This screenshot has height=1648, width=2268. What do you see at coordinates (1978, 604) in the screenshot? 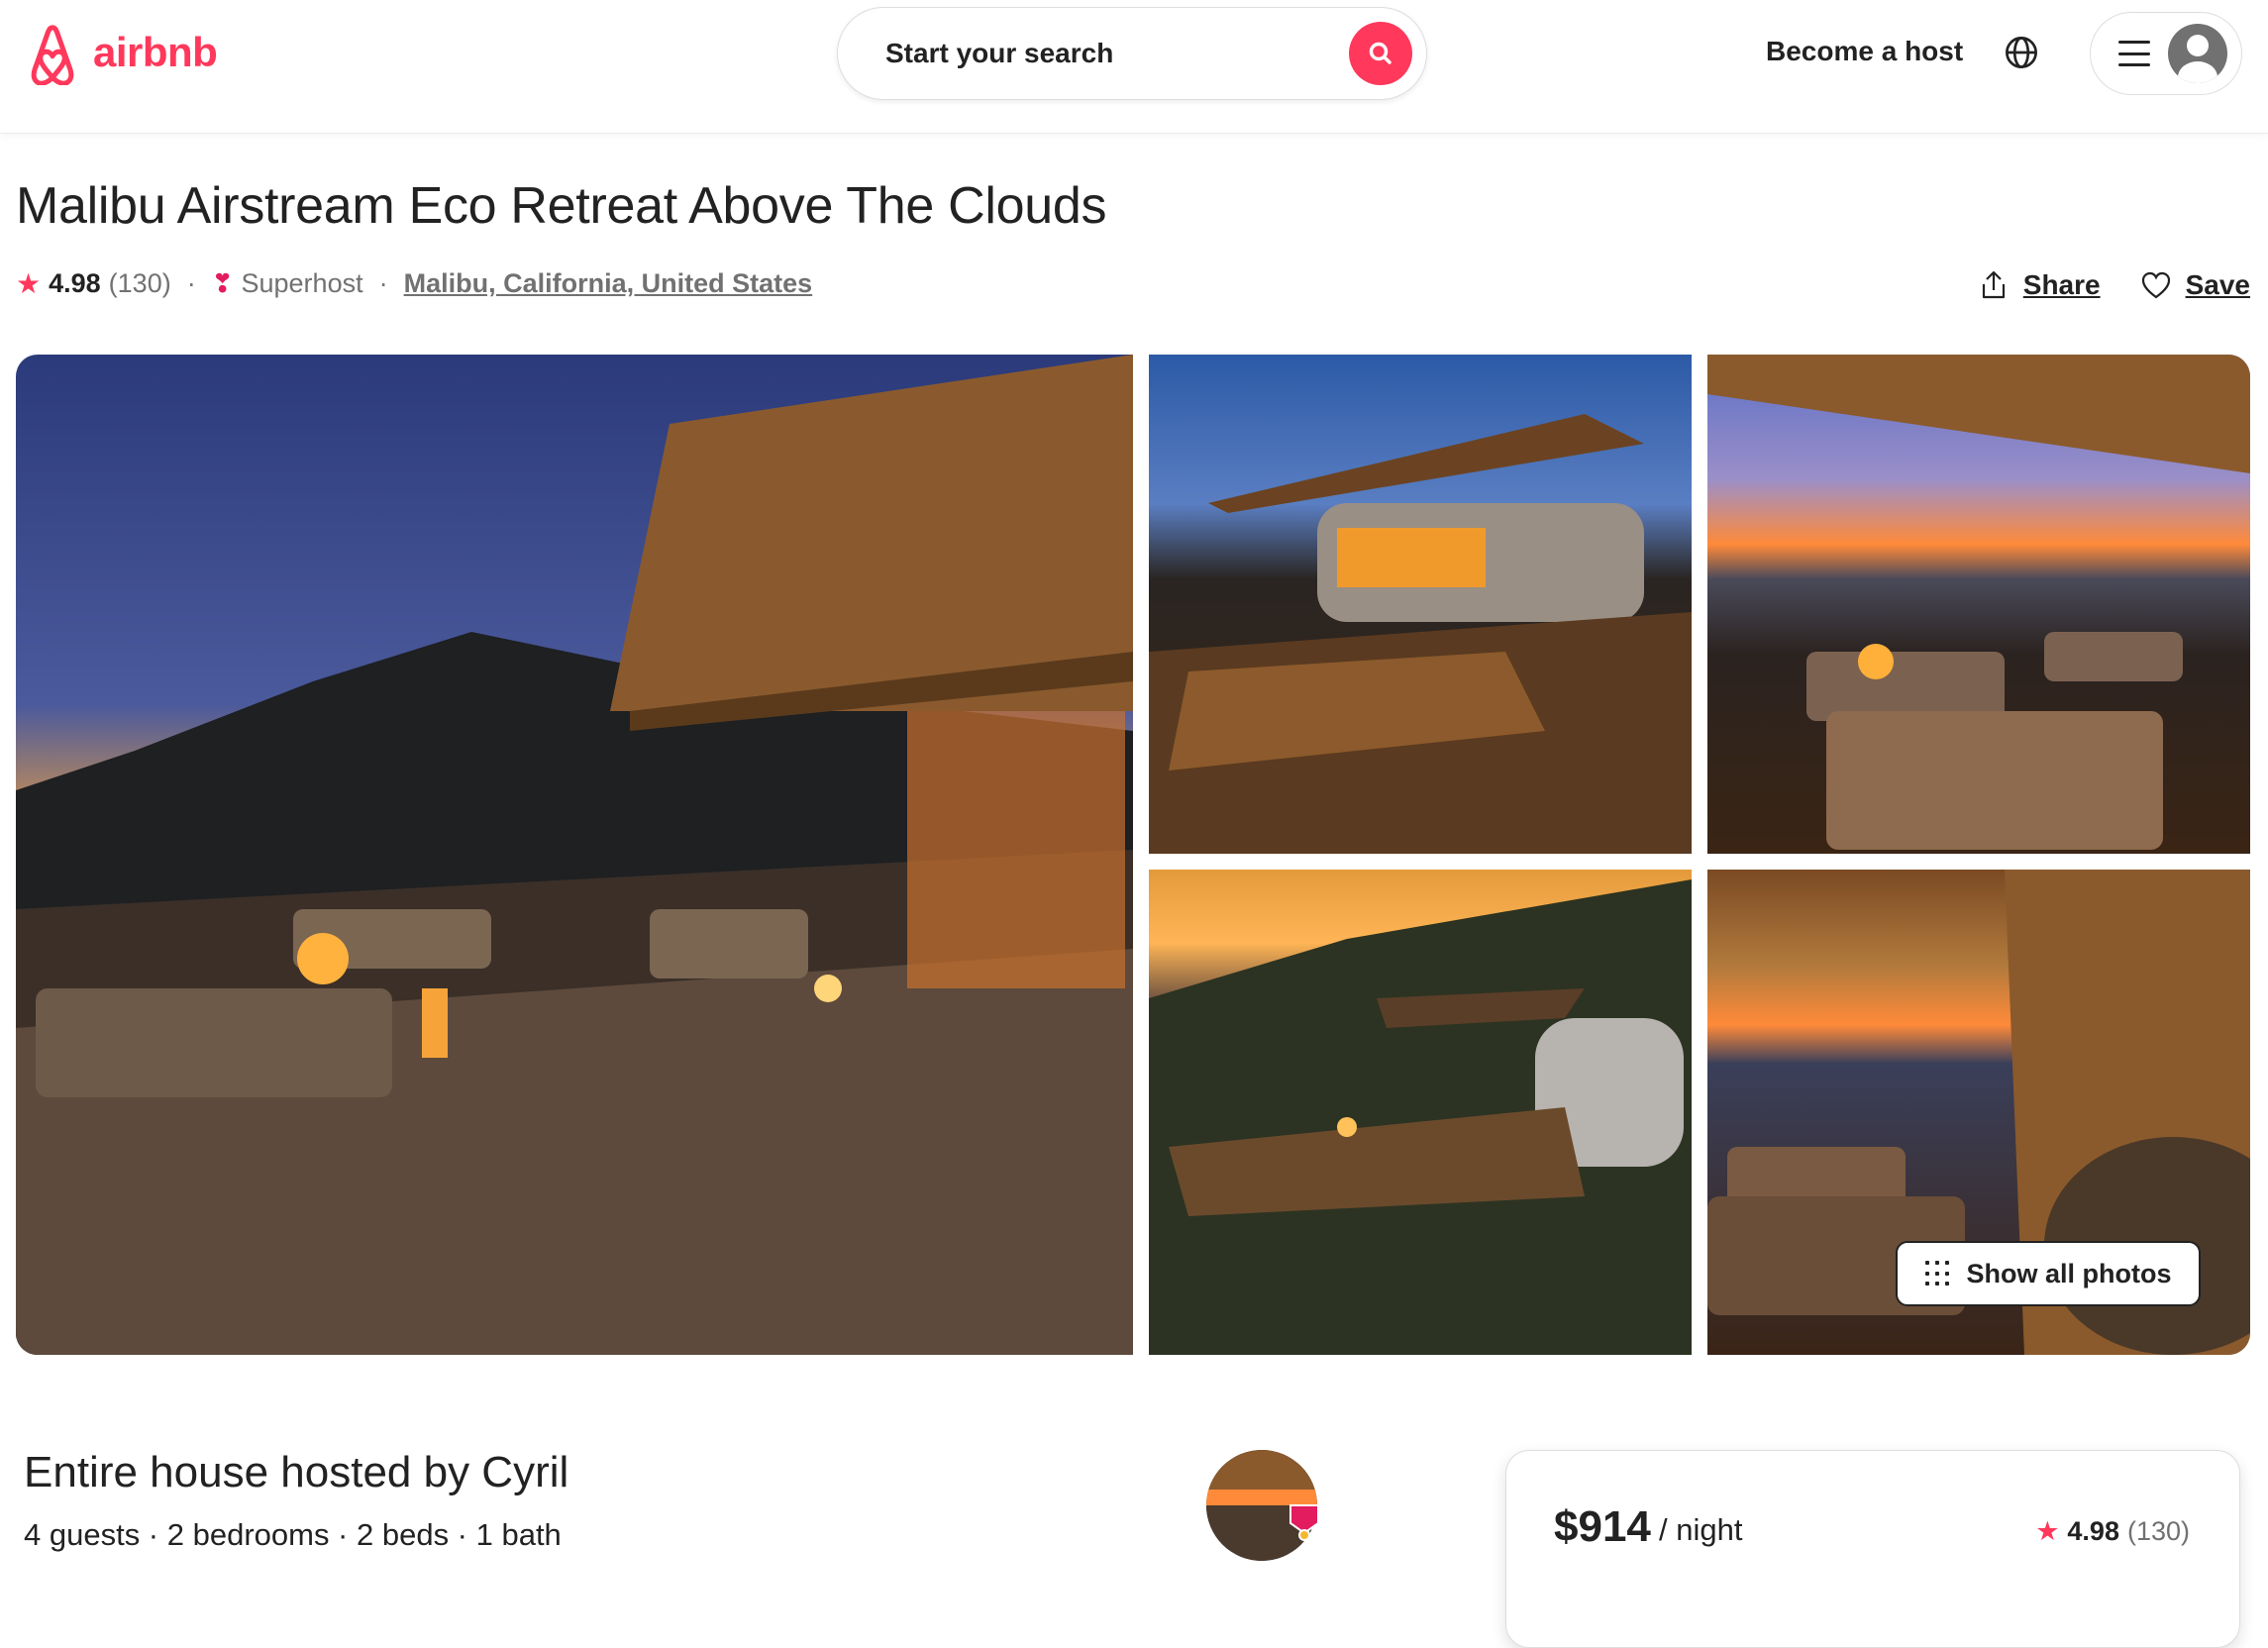
I see `photo-firepit-ocean` at bounding box center [1978, 604].